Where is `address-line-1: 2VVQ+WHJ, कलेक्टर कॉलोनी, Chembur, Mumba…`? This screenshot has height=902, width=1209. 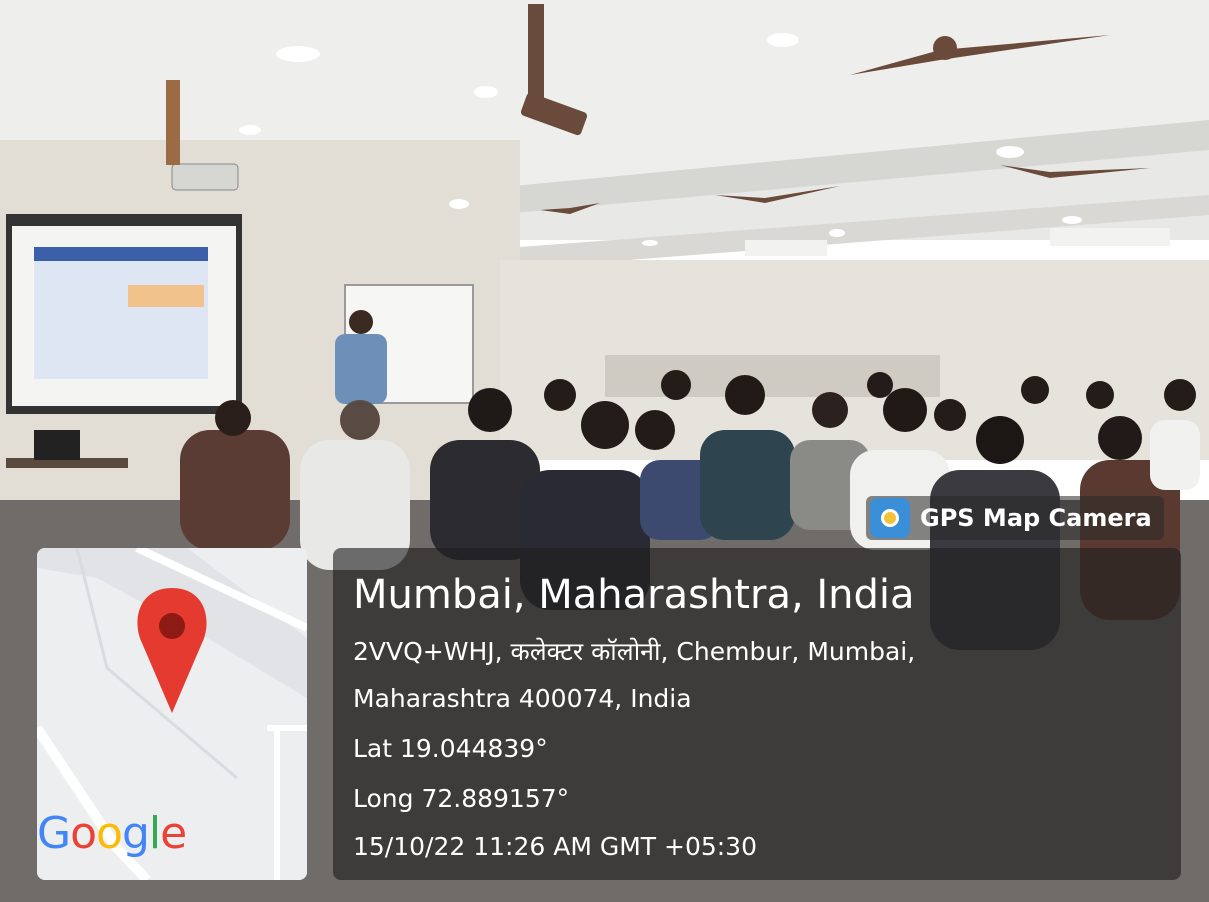
address-line-1: 2VVQ+WHJ, कलेक्टर कॉलोनी, Chembur, Mumba… is located at coordinates (634, 651).